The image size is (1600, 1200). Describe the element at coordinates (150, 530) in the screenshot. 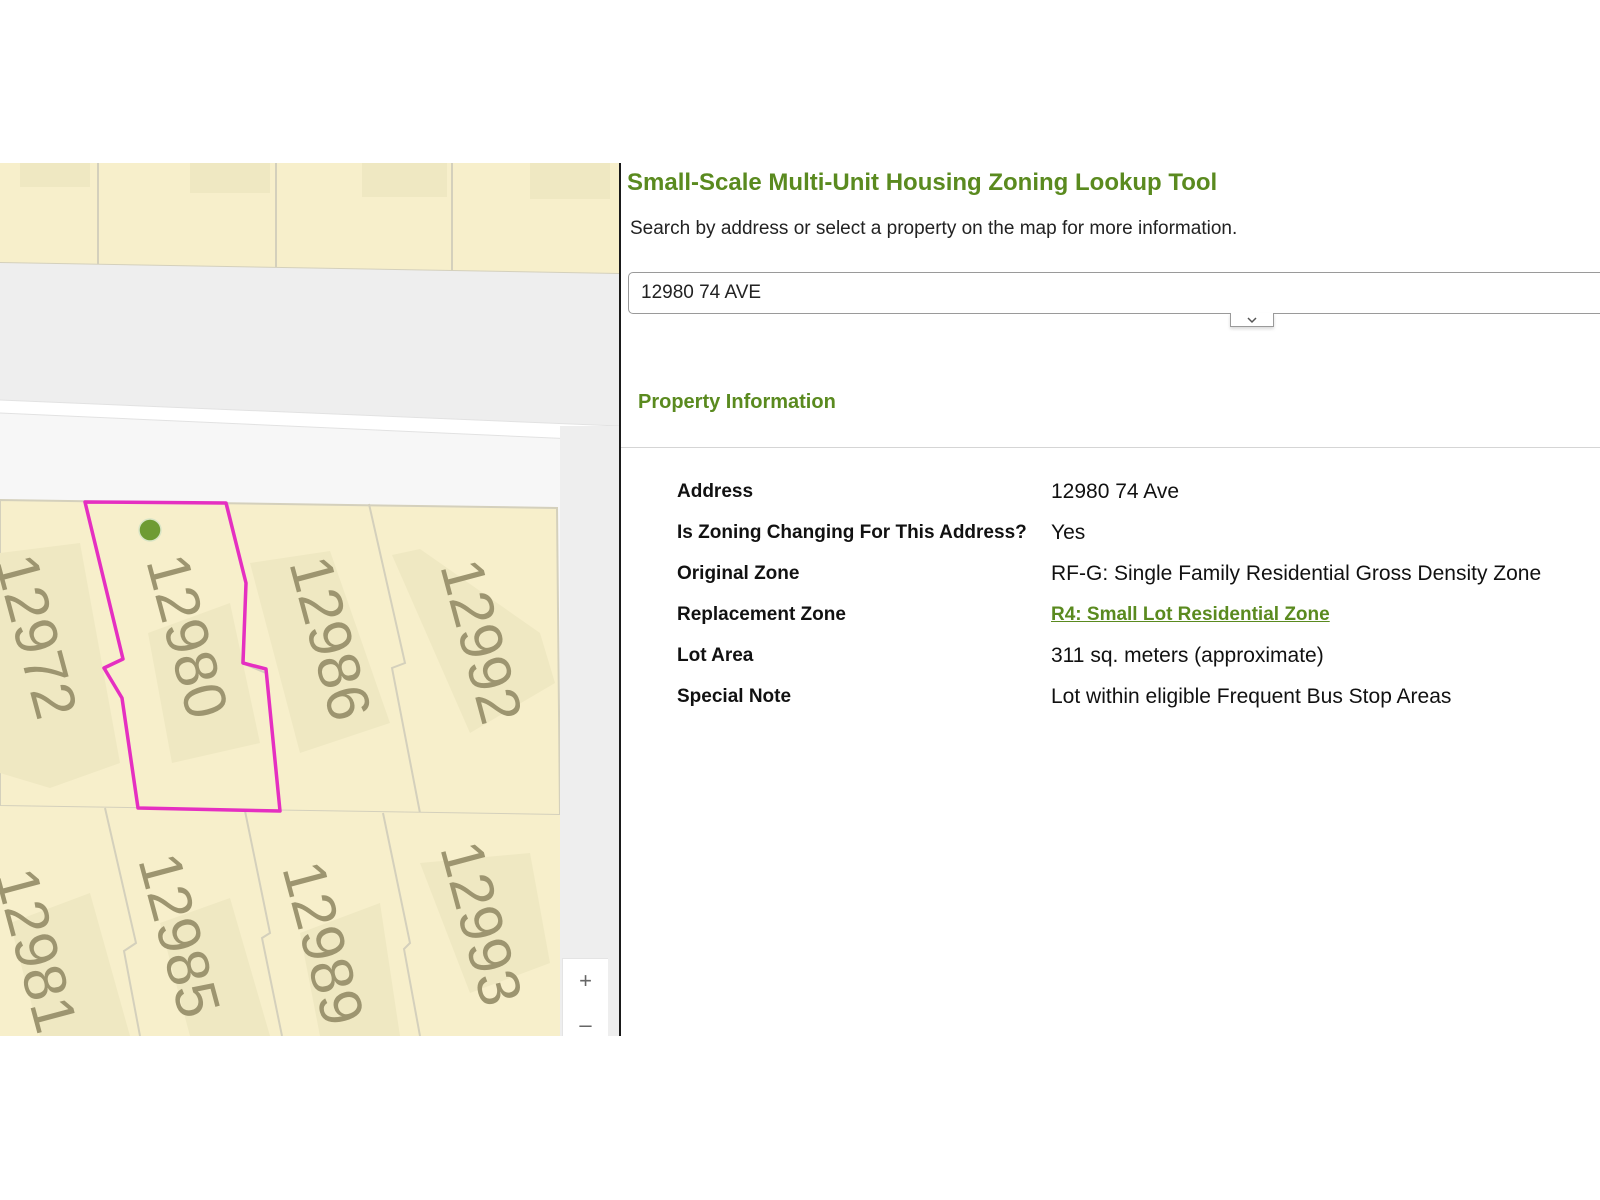

I see `selected-location-marker` at that location.